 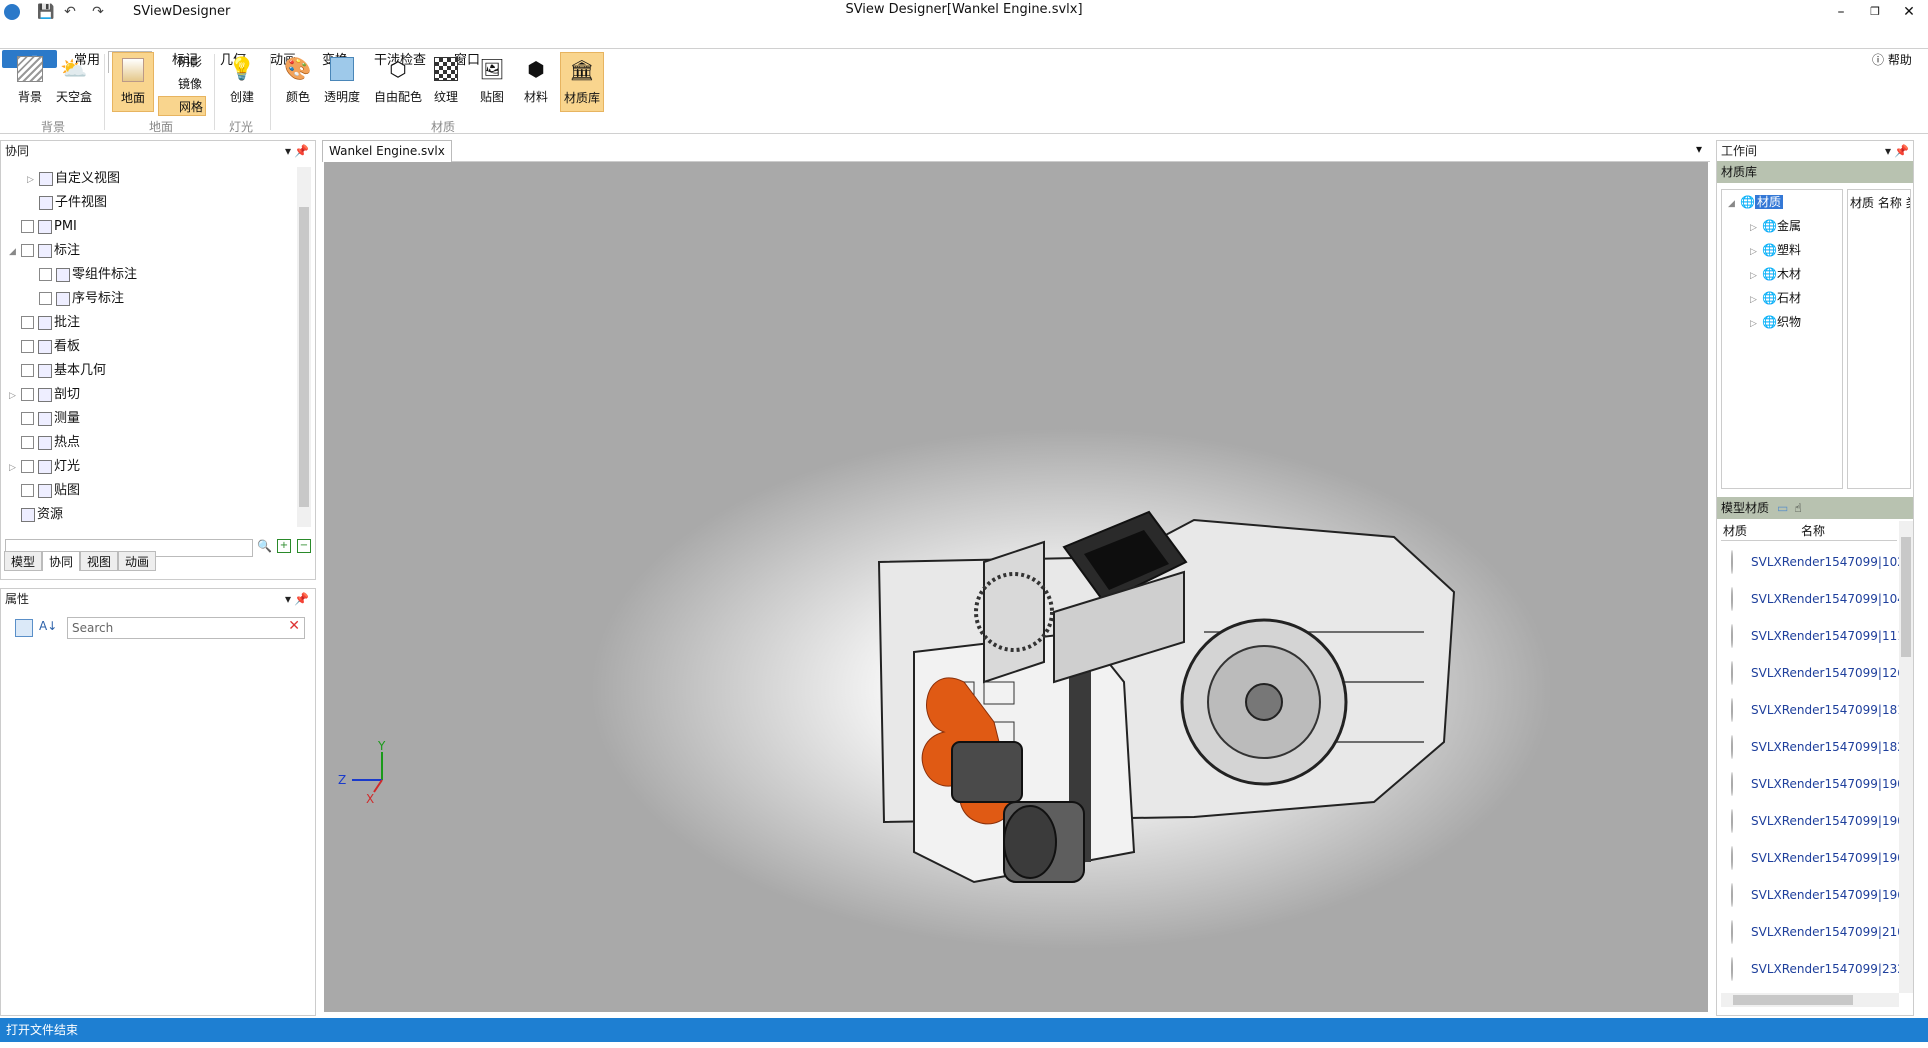 I want to click on library-item: ▷ 🌐塑料, so click(x=1782, y=250).